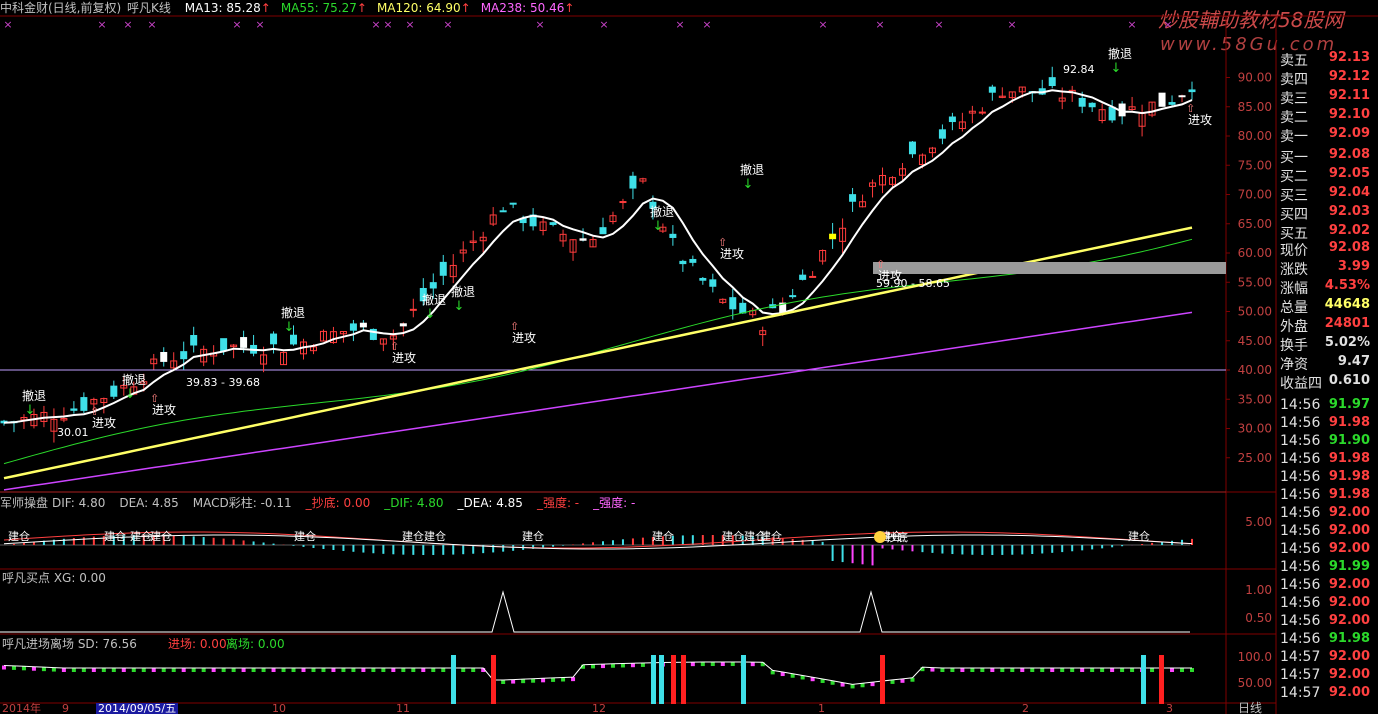  Describe the element at coordinates (403, 708) in the screenshot. I see `time-axis-label: 11` at that location.